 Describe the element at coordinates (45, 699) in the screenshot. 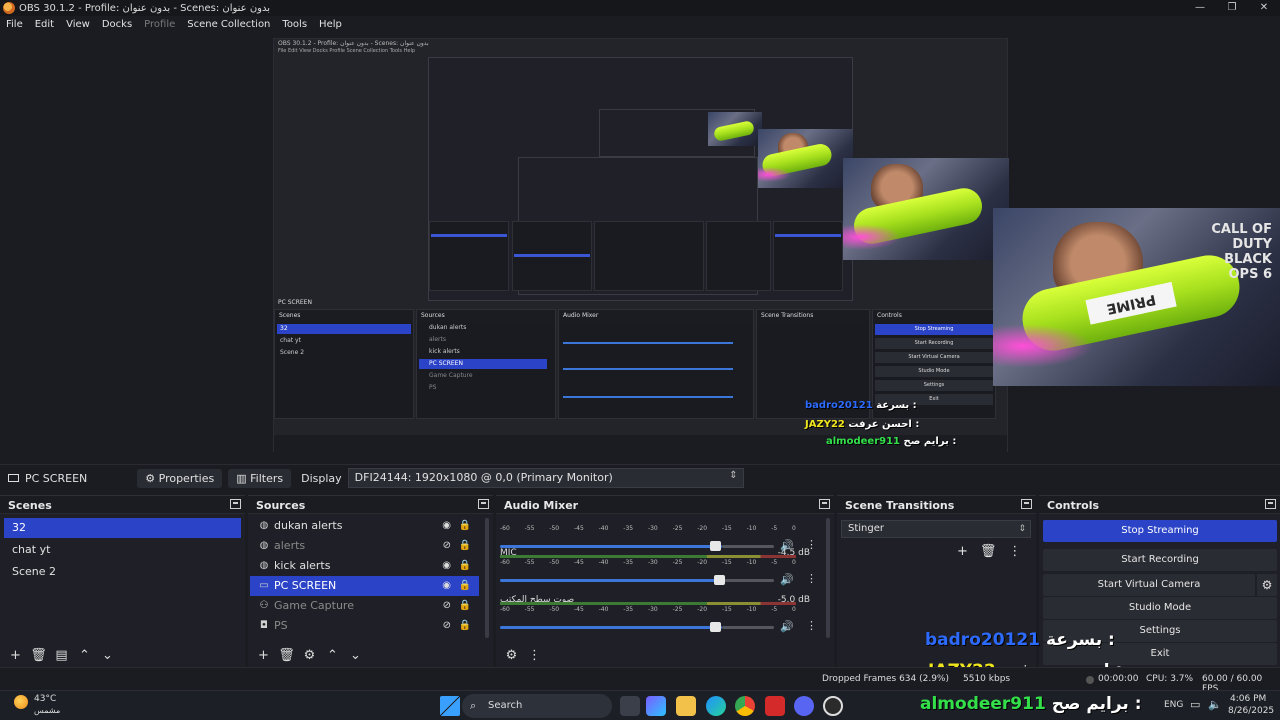

I see `weather-temp: 43°C` at that location.